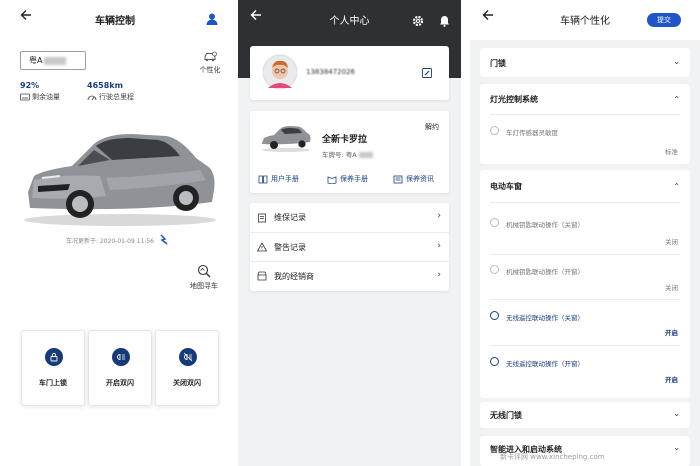 This screenshot has width=700, height=466. What do you see at coordinates (187, 368) in the screenshot?
I see `hazard-off-tile: 关闭双闪` at bounding box center [187, 368].